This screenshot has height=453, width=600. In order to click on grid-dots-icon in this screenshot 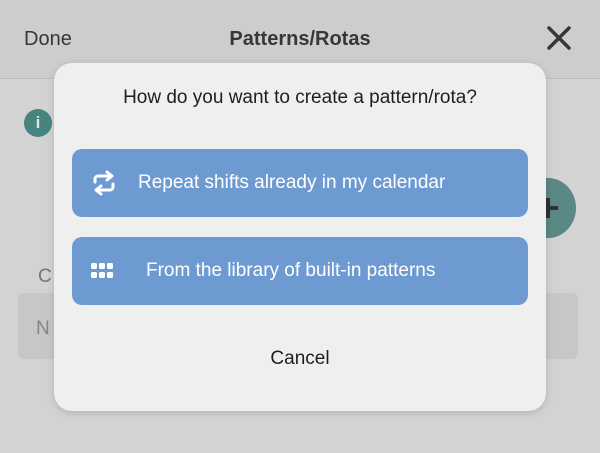, I will do `click(102, 270)`.